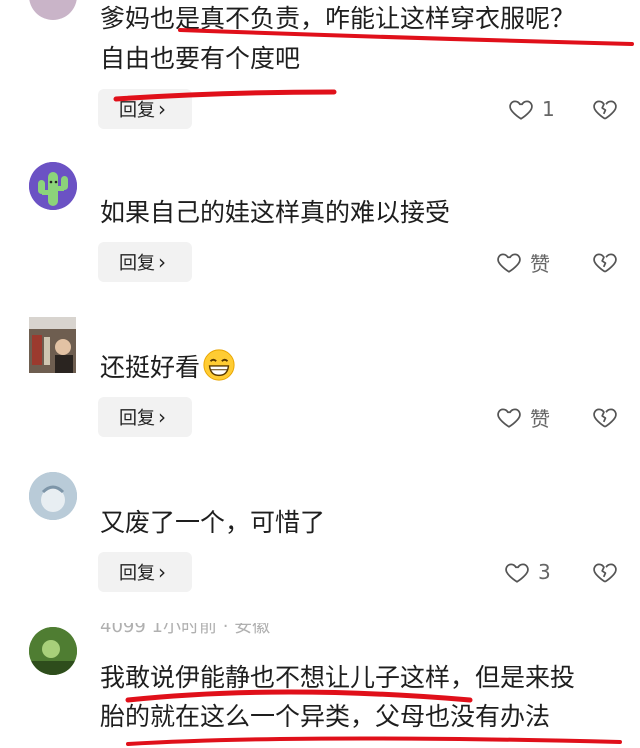  Describe the element at coordinates (185, 630) in the screenshot. I see `comment-meta: 4099 1小时前 · 安徽` at that location.